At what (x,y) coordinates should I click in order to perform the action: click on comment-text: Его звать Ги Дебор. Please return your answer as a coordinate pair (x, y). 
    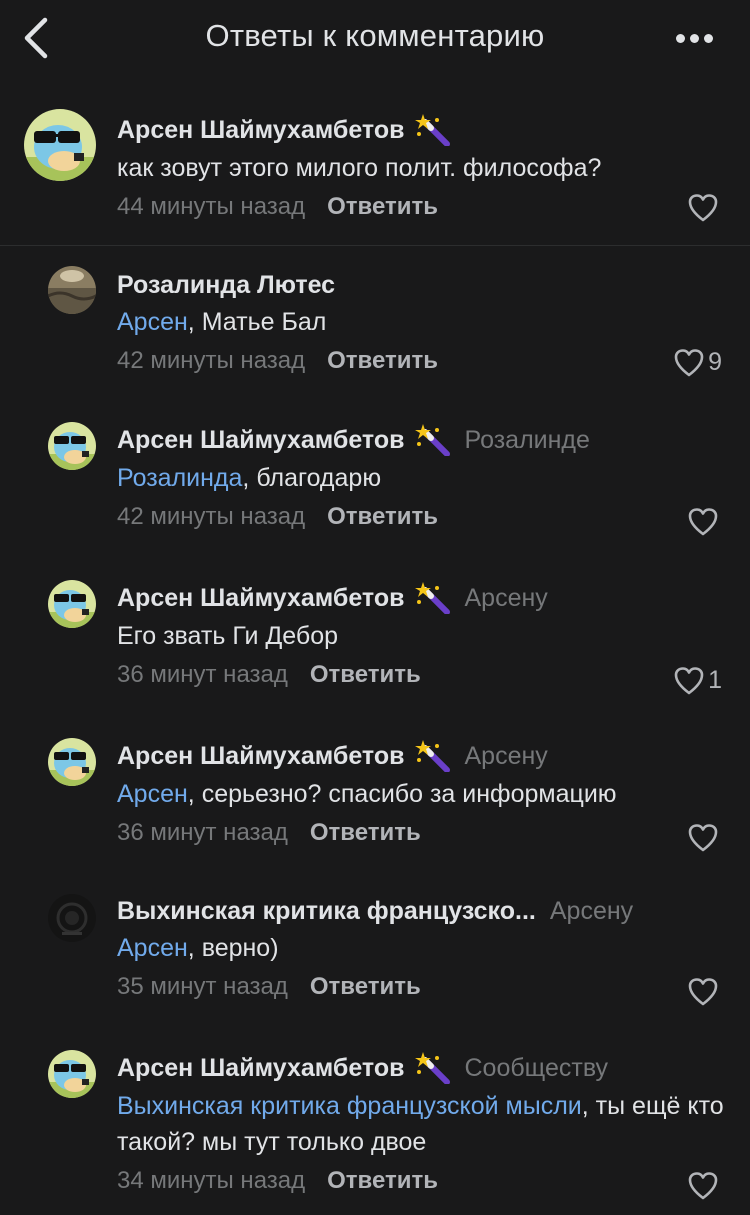
    Looking at the image, I should click on (228, 636).